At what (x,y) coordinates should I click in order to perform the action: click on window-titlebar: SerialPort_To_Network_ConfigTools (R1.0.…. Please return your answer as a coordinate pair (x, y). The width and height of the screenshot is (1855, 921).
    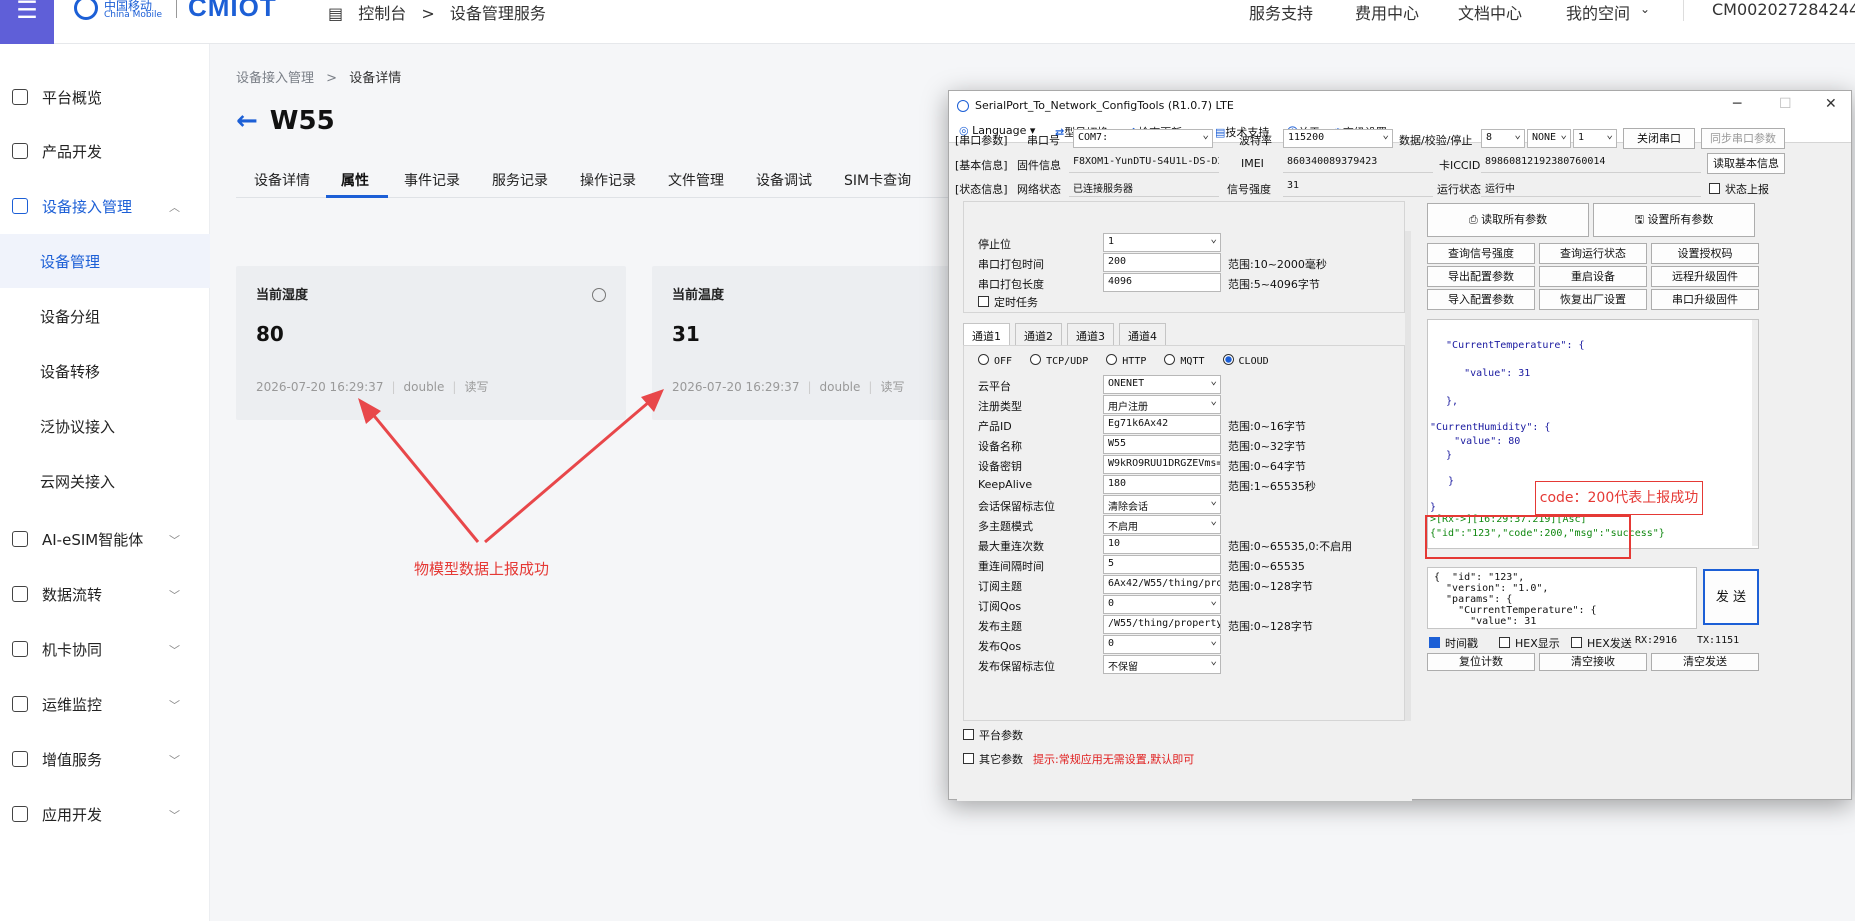
    Looking at the image, I should click on (1400, 105).